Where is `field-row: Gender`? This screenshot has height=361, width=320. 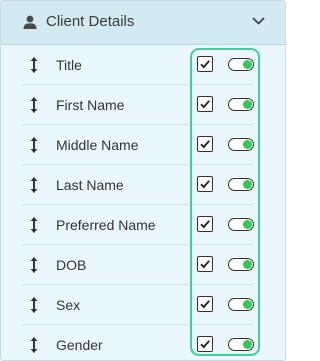 field-row: Gender is located at coordinates (137, 342).